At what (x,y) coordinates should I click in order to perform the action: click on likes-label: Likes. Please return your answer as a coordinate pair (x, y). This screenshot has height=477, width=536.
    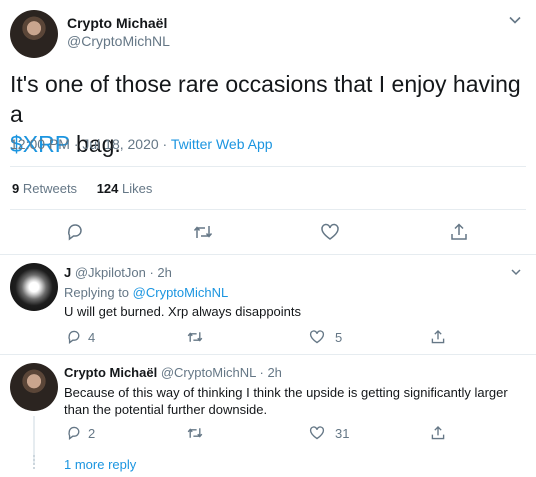
    Looking at the image, I should click on (137, 188).